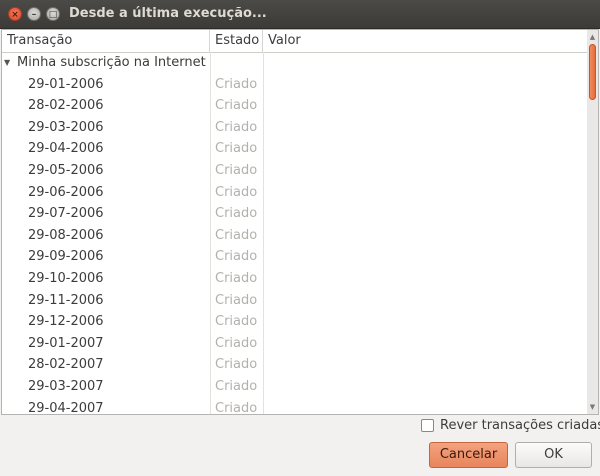 Image resolution: width=600 pixels, height=476 pixels. Describe the element at coordinates (34, 14) in the screenshot. I see `minimize-icon: –` at that location.